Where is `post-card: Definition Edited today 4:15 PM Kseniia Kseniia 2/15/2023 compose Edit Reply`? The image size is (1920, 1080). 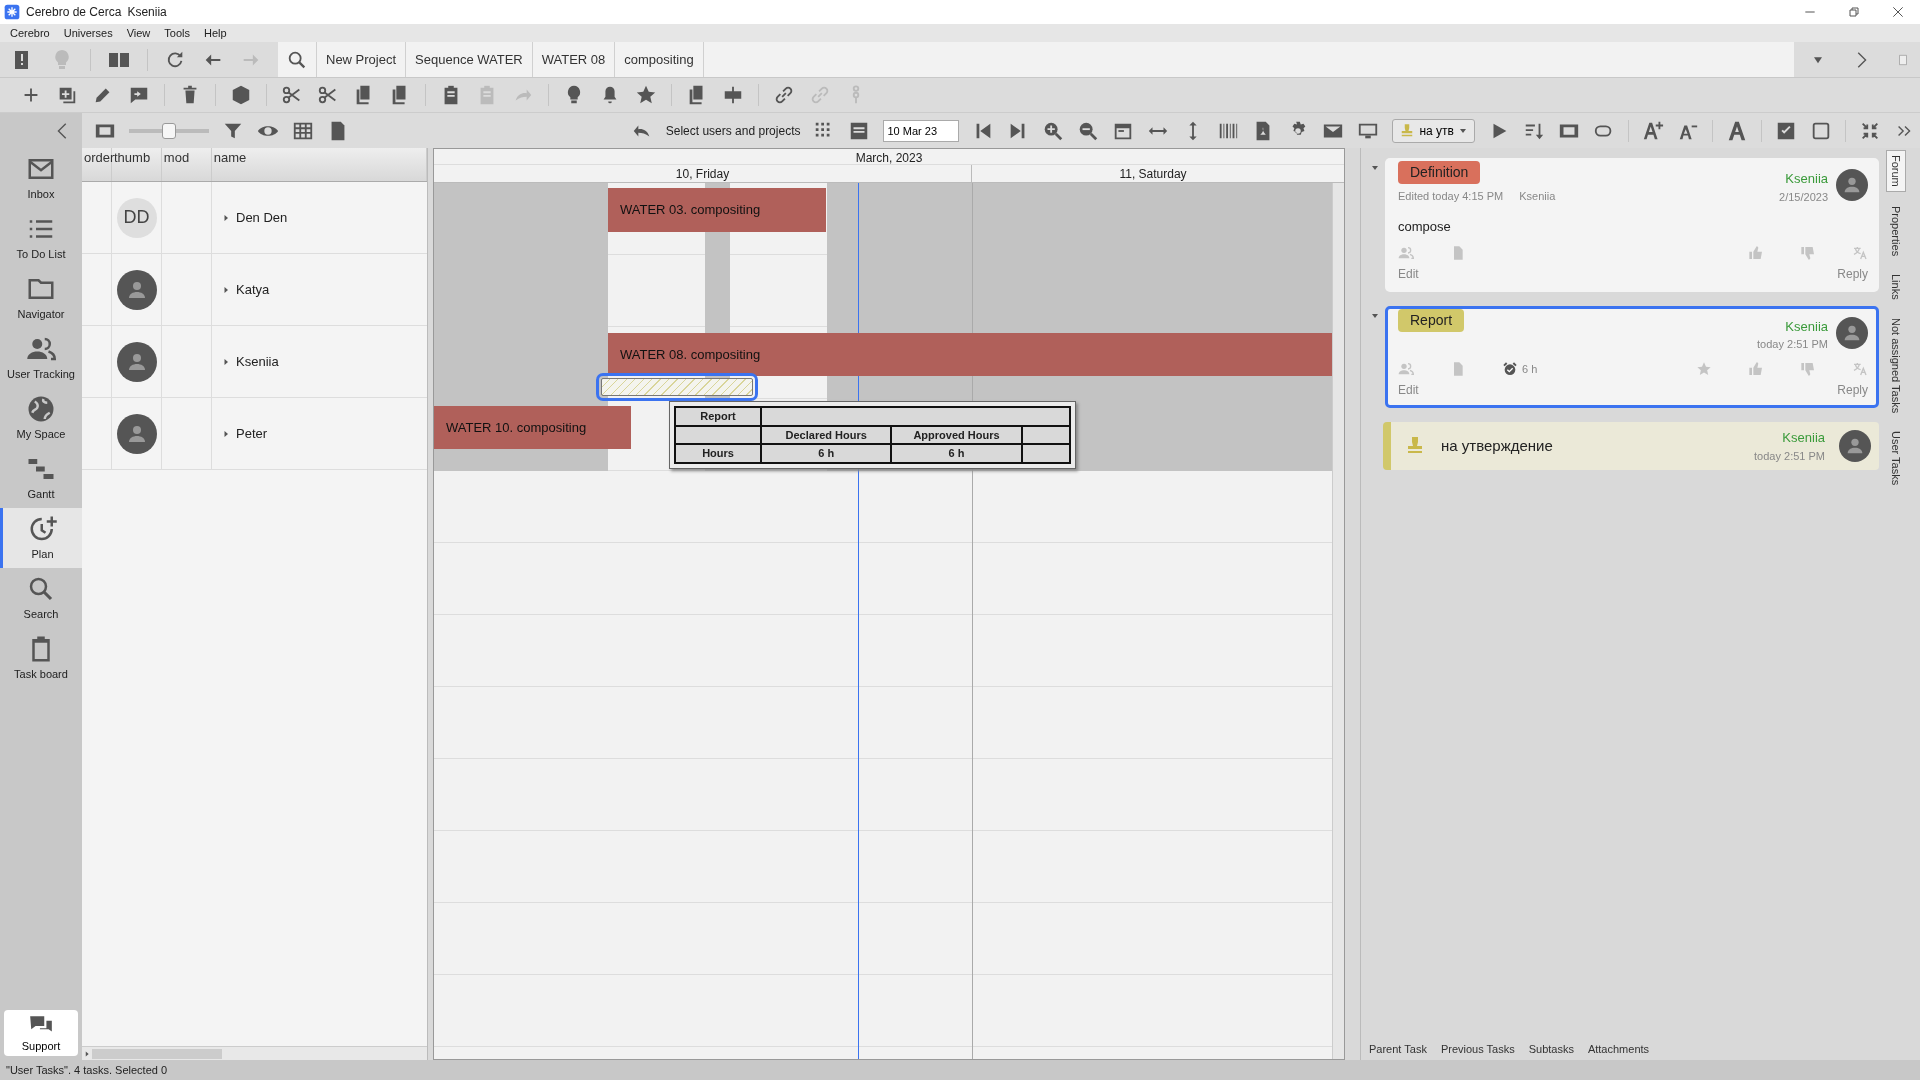
post-card: Definition Edited today 4:15 PM Kseniia Kseniia 2/15/2023 compose Edit Reply is located at coordinates (1632, 225).